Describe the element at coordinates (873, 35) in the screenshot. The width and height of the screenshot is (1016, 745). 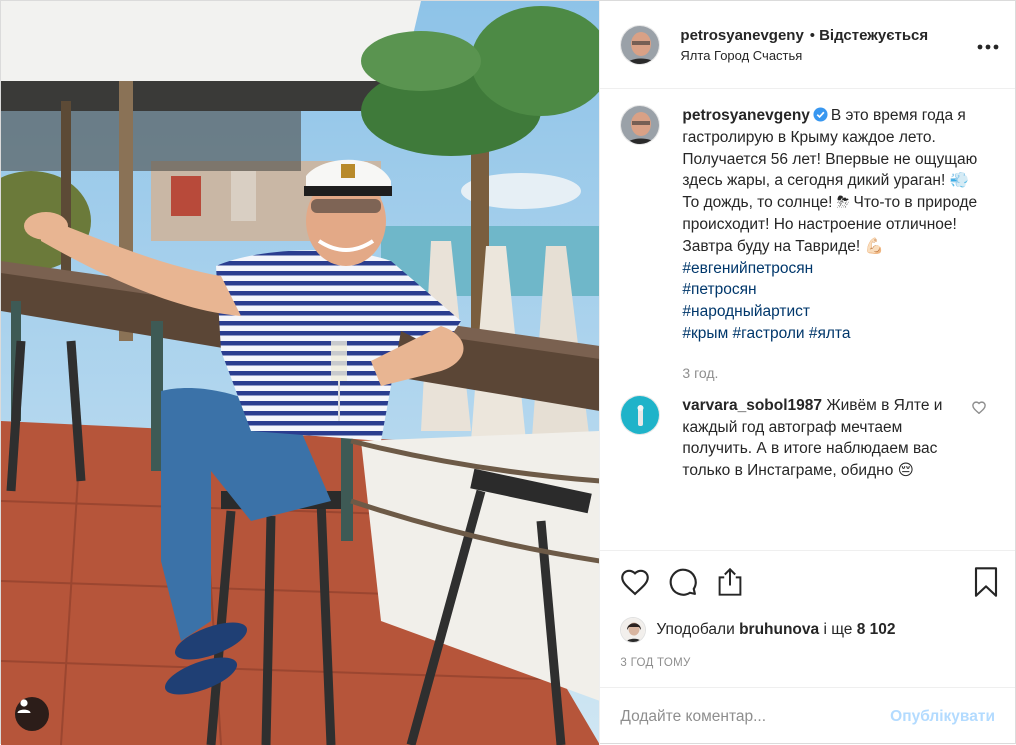
I see `follow-status-button: Відстежується` at that location.